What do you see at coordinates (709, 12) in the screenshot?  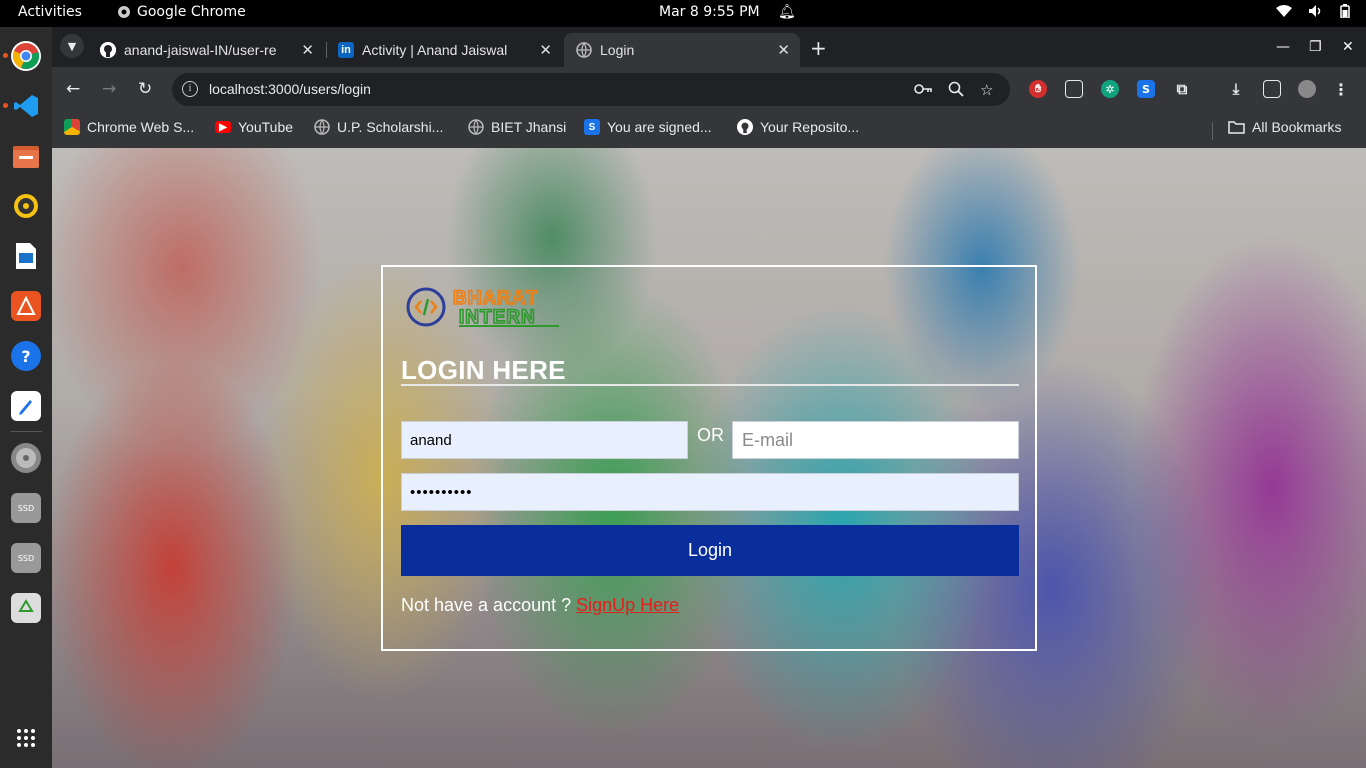 I see `clock: Mar 8 9:55 PM` at bounding box center [709, 12].